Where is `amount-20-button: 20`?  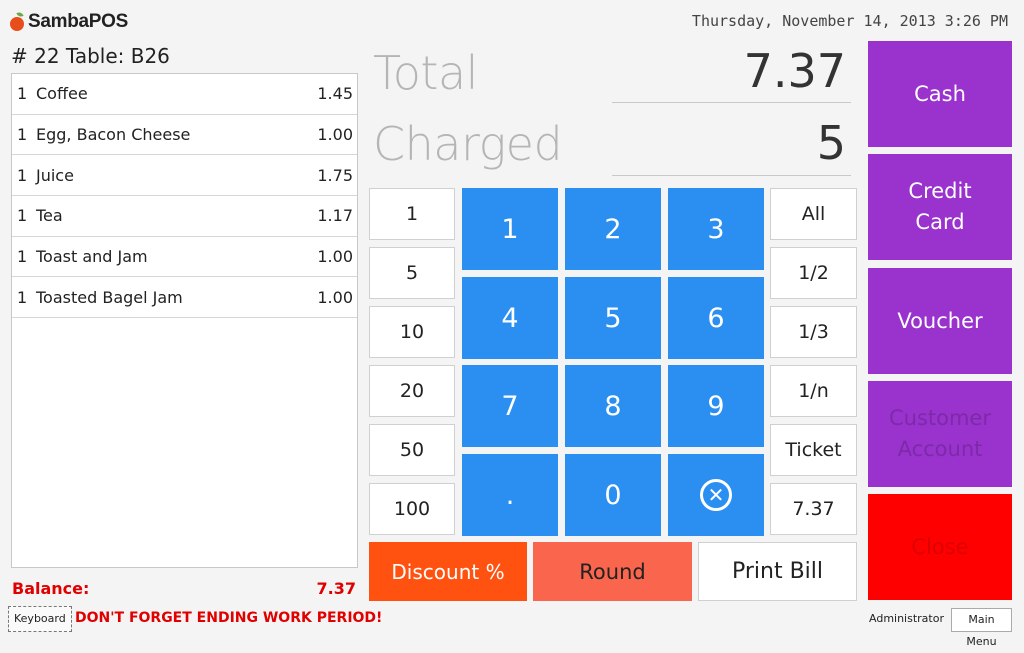
amount-20-button: 20 is located at coordinates (412, 391).